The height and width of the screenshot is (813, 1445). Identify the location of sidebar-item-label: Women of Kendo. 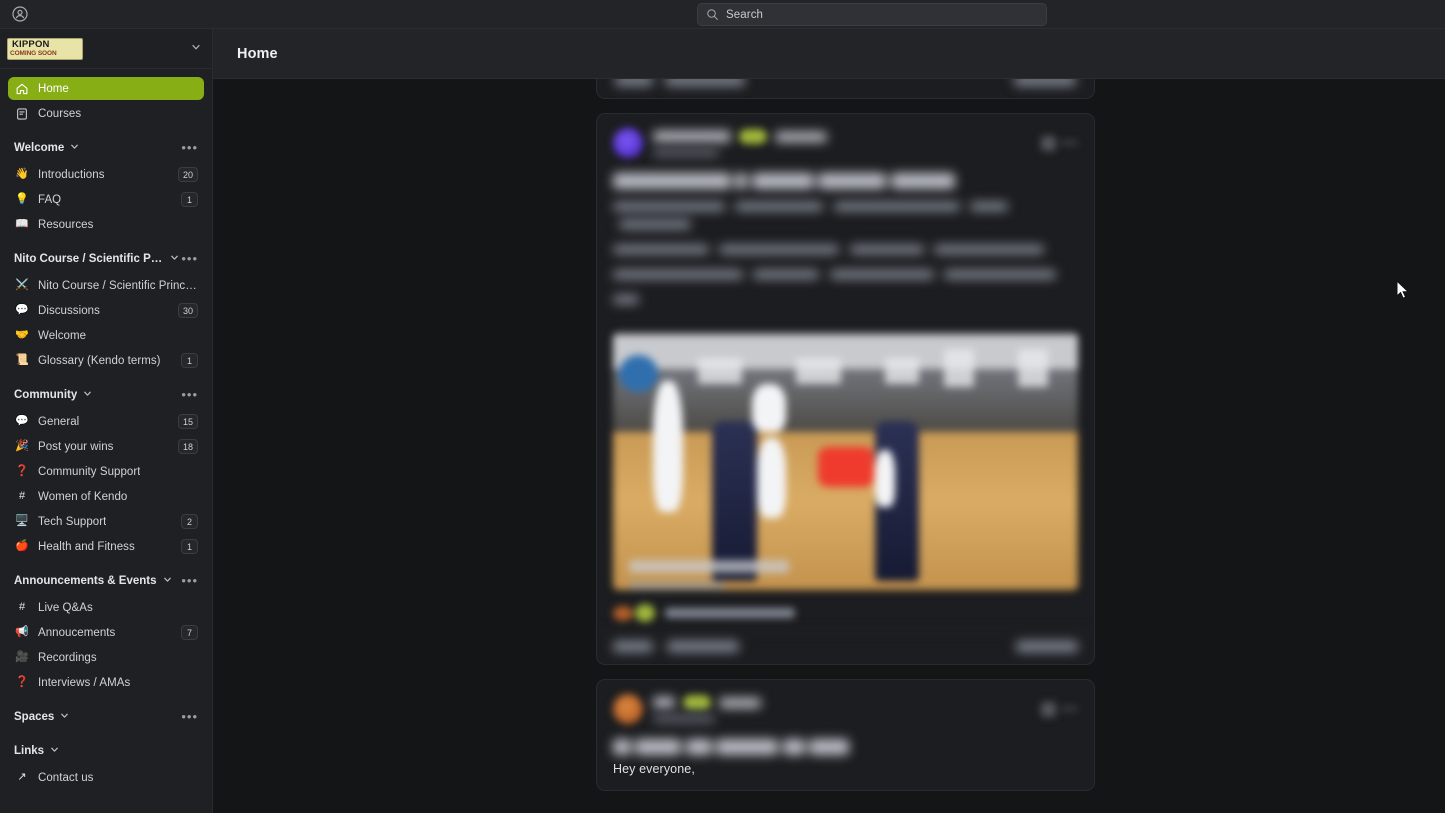
(83, 496).